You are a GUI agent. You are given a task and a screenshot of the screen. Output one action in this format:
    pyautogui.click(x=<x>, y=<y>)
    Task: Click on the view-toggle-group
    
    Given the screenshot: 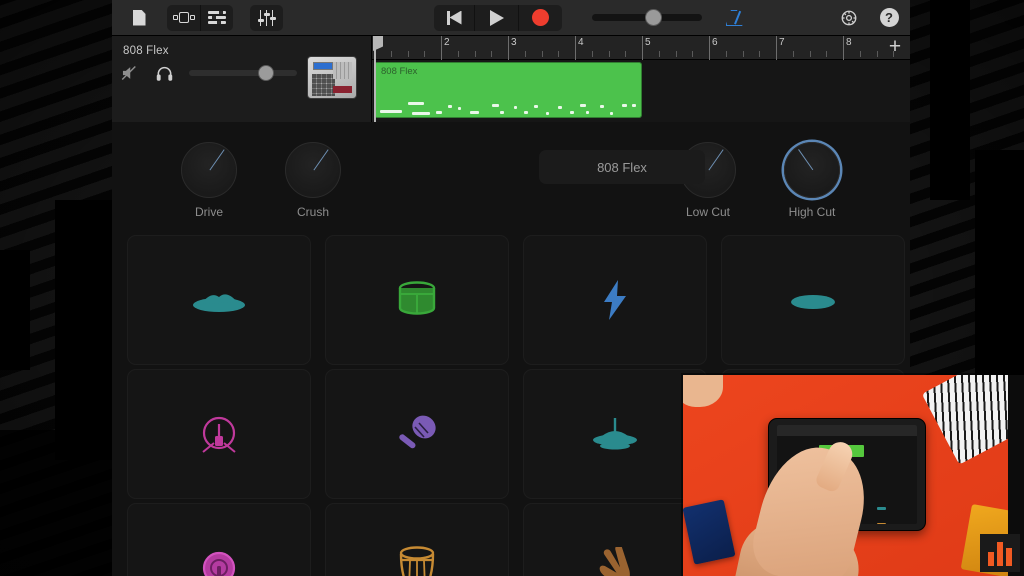 What is the action you would take?
    pyautogui.click(x=200, y=17)
    